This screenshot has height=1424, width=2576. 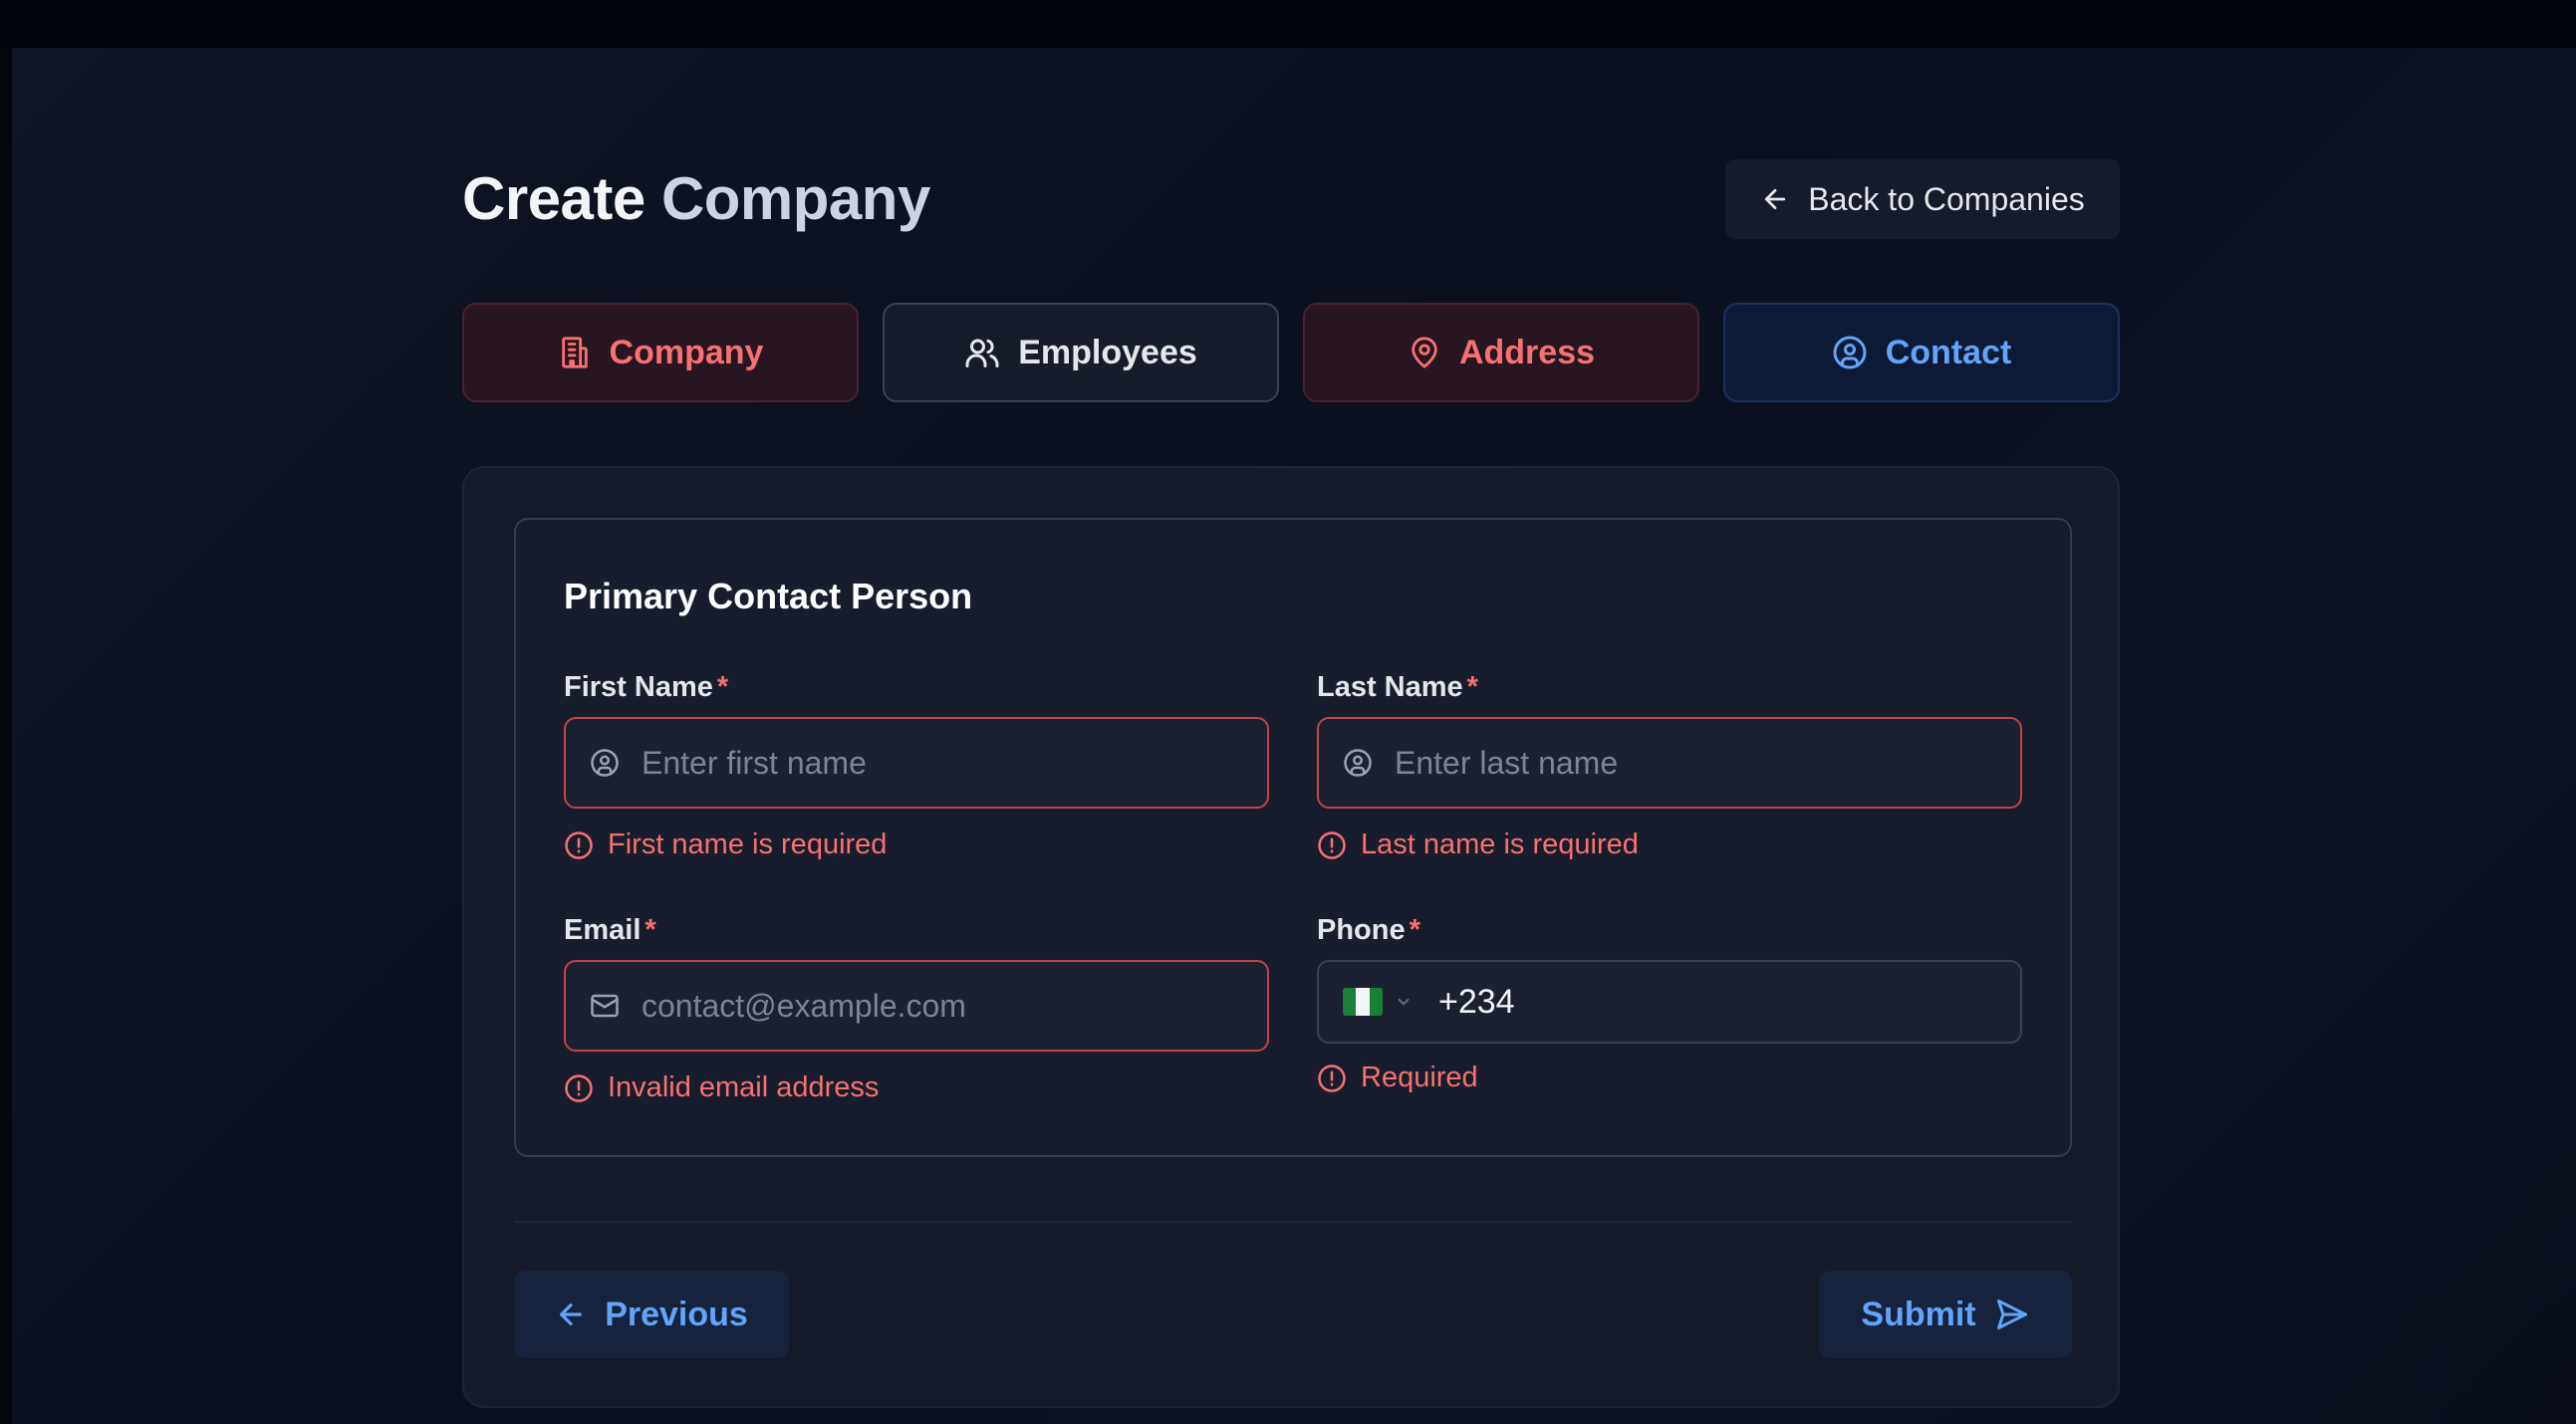 What do you see at coordinates (1669, 763) in the screenshot?
I see `last-name-input: Enter last name` at bounding box center [1669, 763].